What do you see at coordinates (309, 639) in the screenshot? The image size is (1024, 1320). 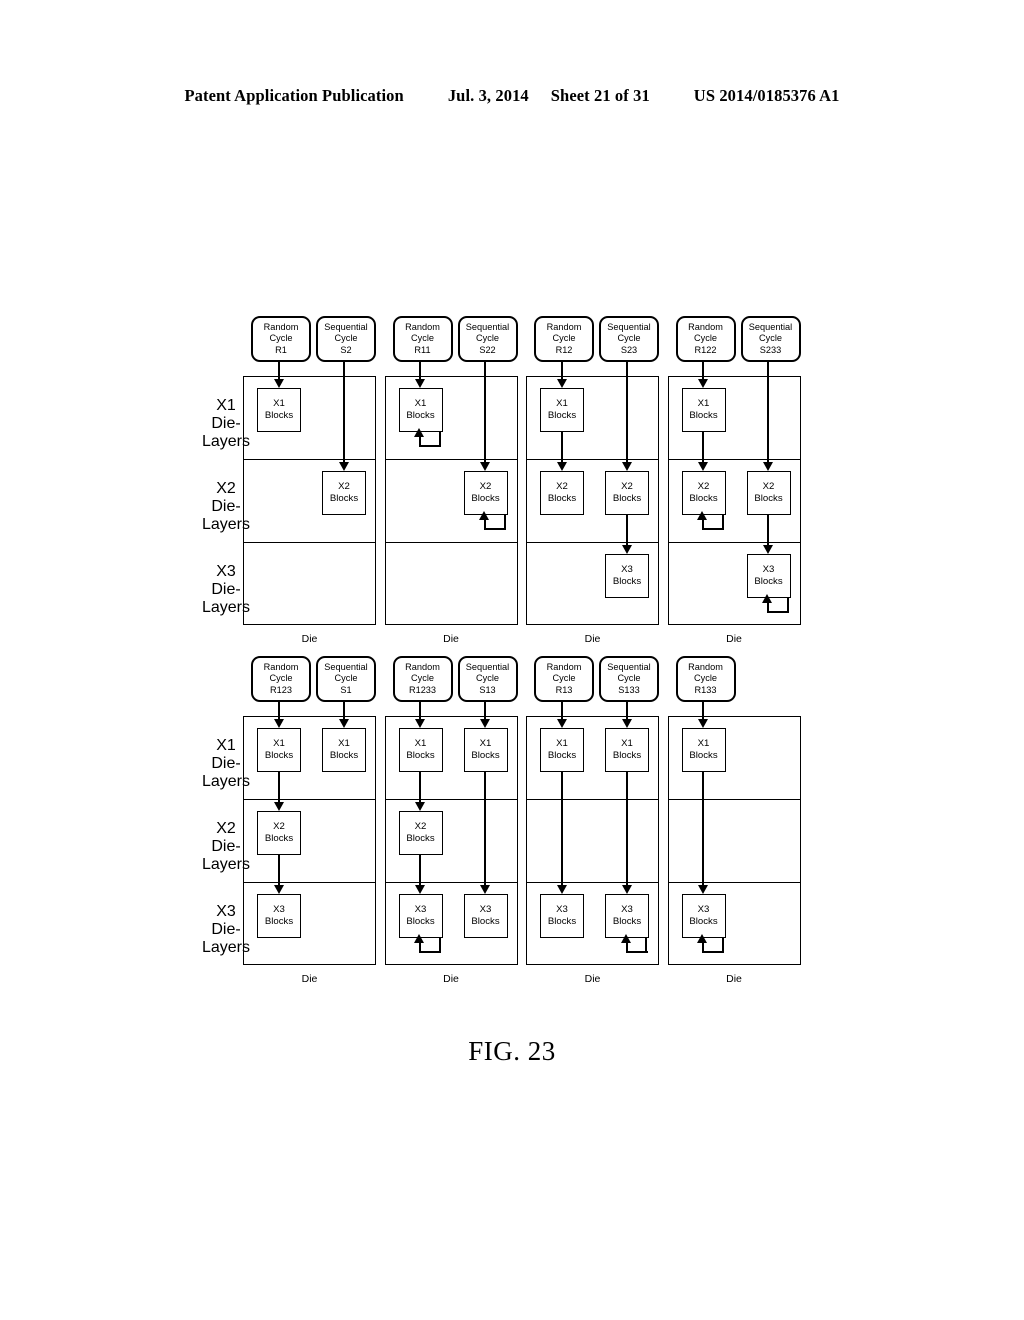 I see `die-caption: Die` at bounding box center [309, 639].